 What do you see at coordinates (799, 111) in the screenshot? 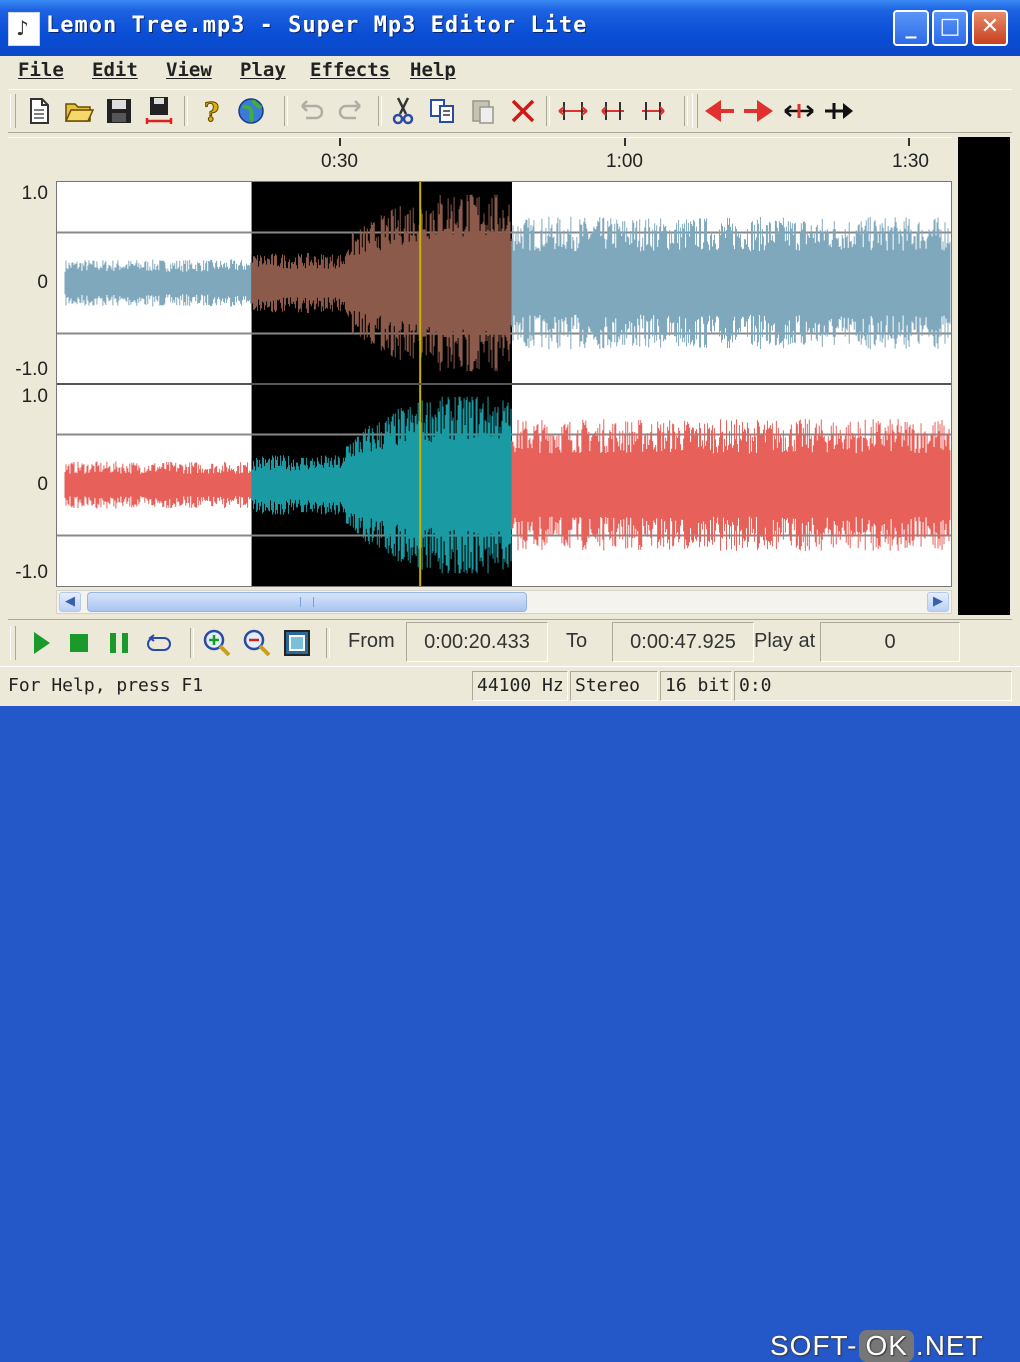
I see `trim-icon` at bounding box center [799, 111].